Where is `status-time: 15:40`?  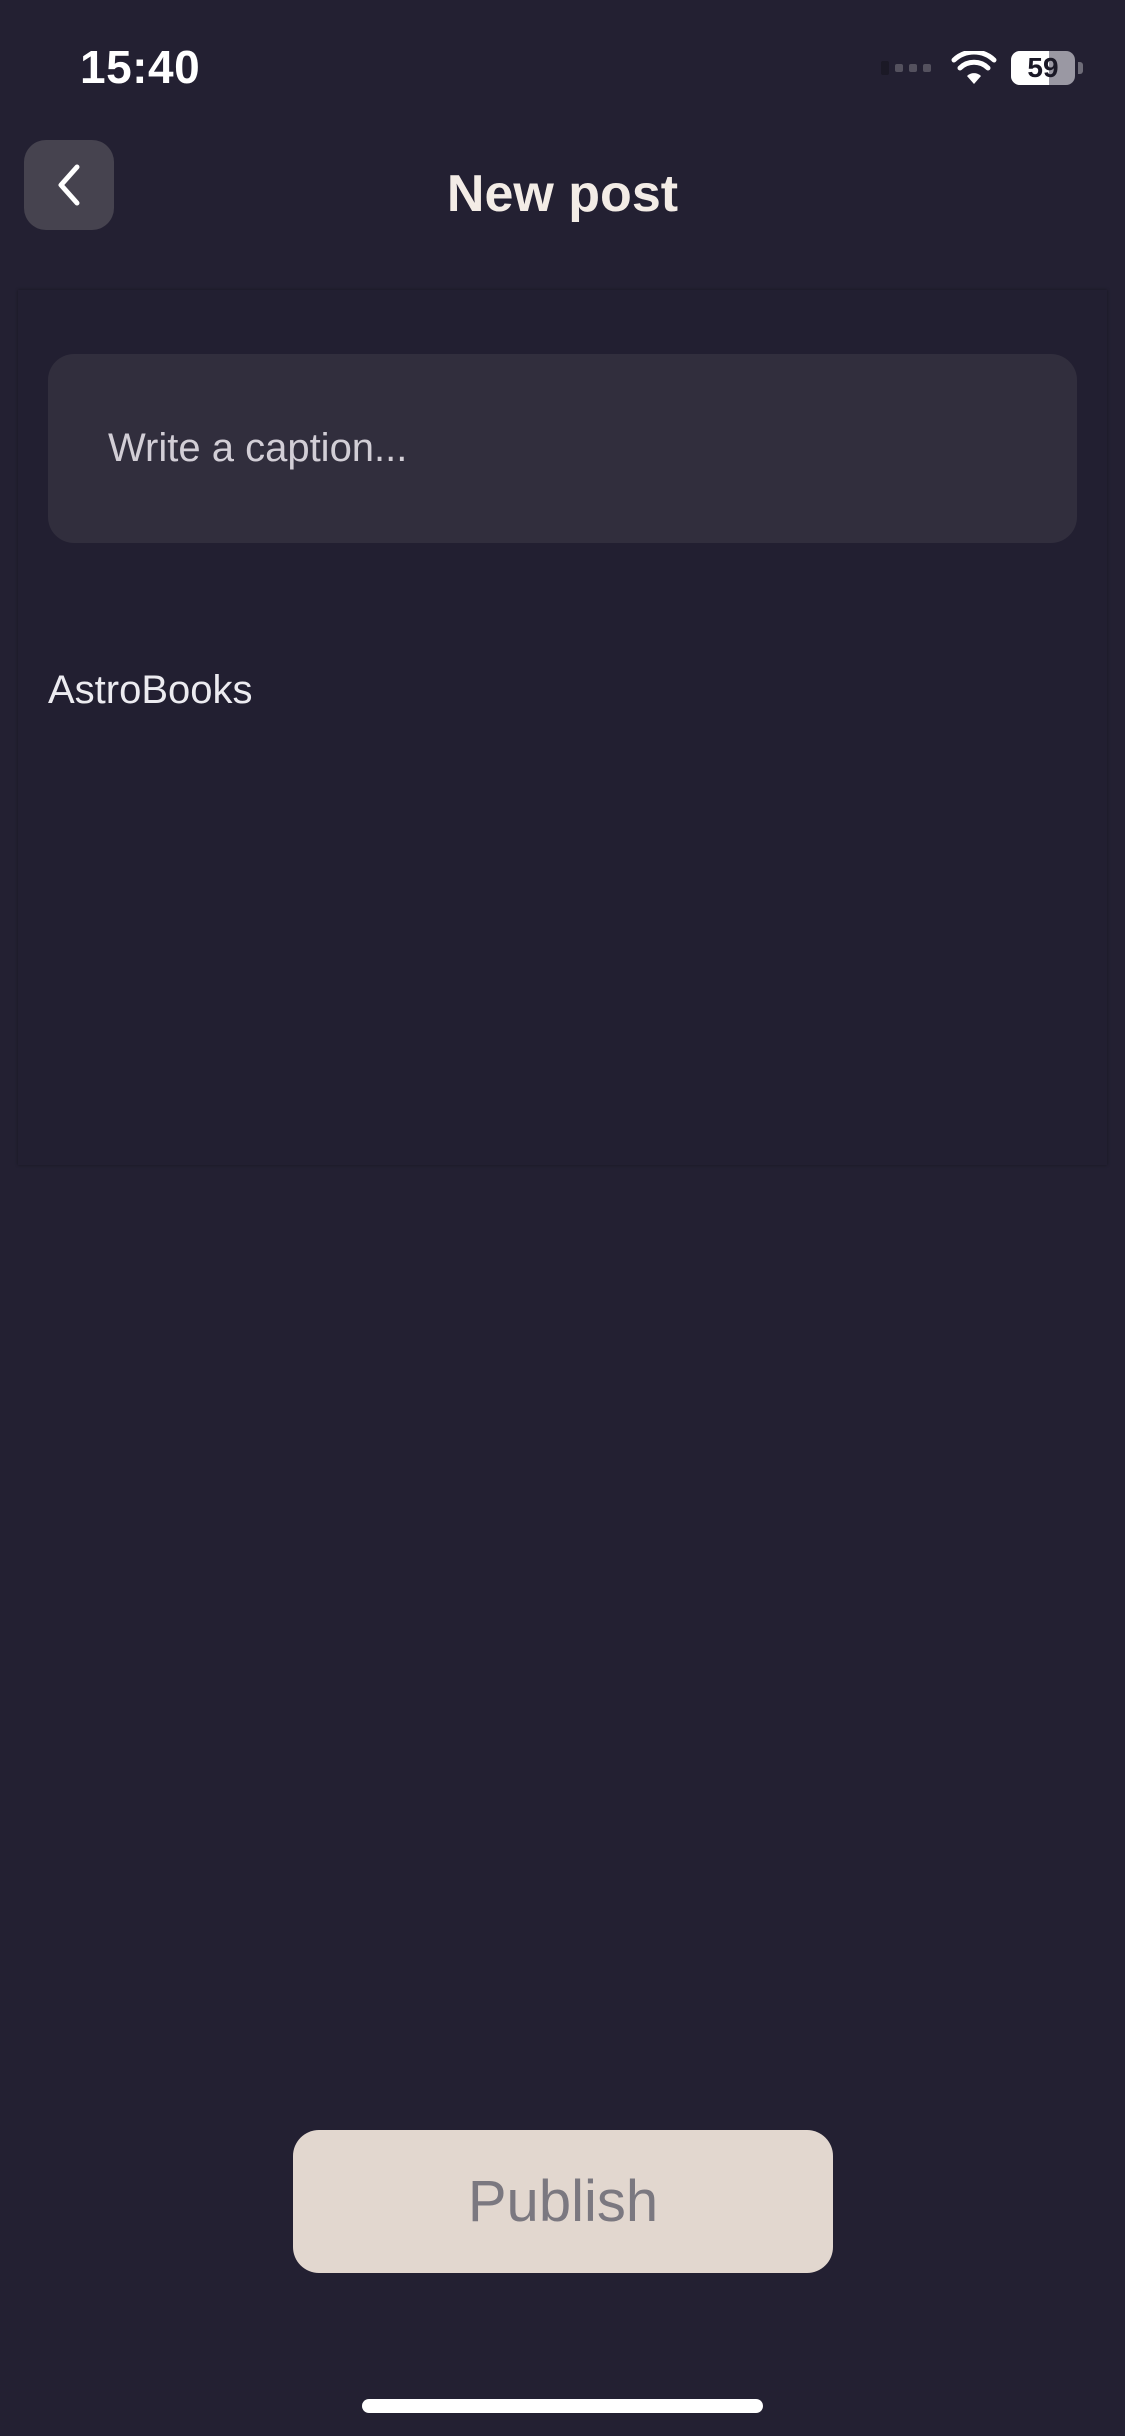 status-time: 15:40 is located at coordinates (140, 67).